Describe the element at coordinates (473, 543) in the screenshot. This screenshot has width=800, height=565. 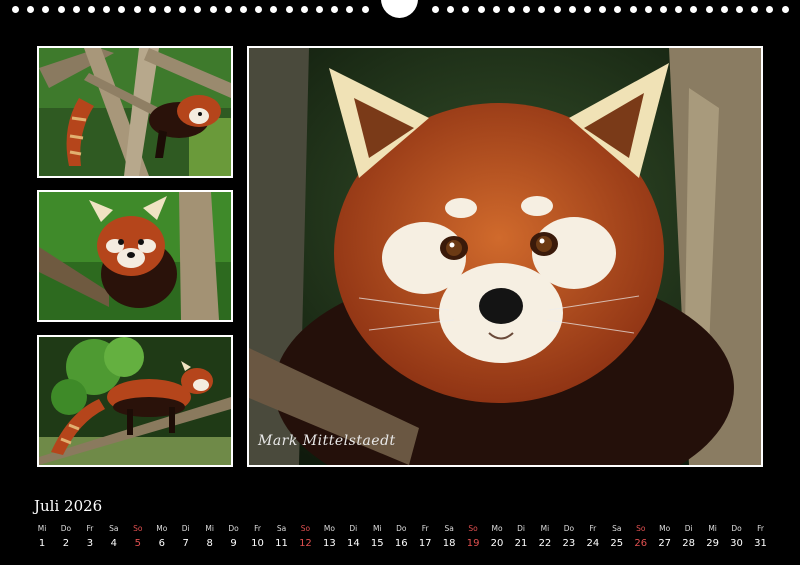
I see `day-number: 19` at that location.